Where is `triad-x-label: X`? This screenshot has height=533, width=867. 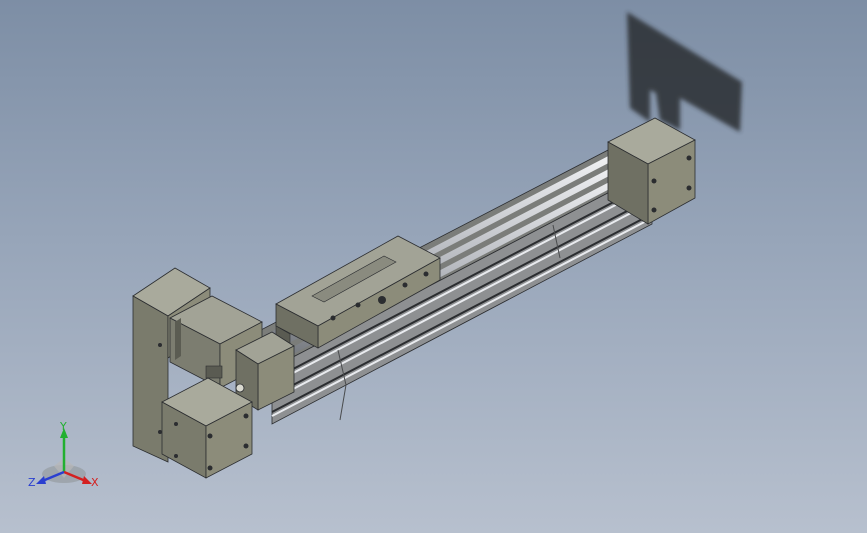 triad-x-label: X is located at coordinates (95, 482).